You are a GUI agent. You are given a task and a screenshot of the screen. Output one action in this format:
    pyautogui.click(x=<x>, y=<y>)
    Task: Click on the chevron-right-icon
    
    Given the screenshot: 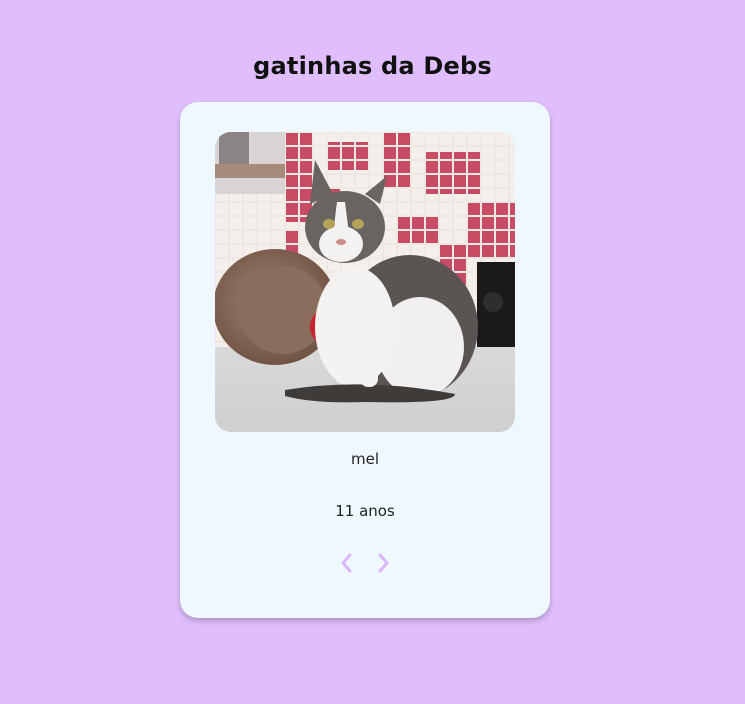 What is the action you would take?
    pyautogui.click(x=383, y=563)
    